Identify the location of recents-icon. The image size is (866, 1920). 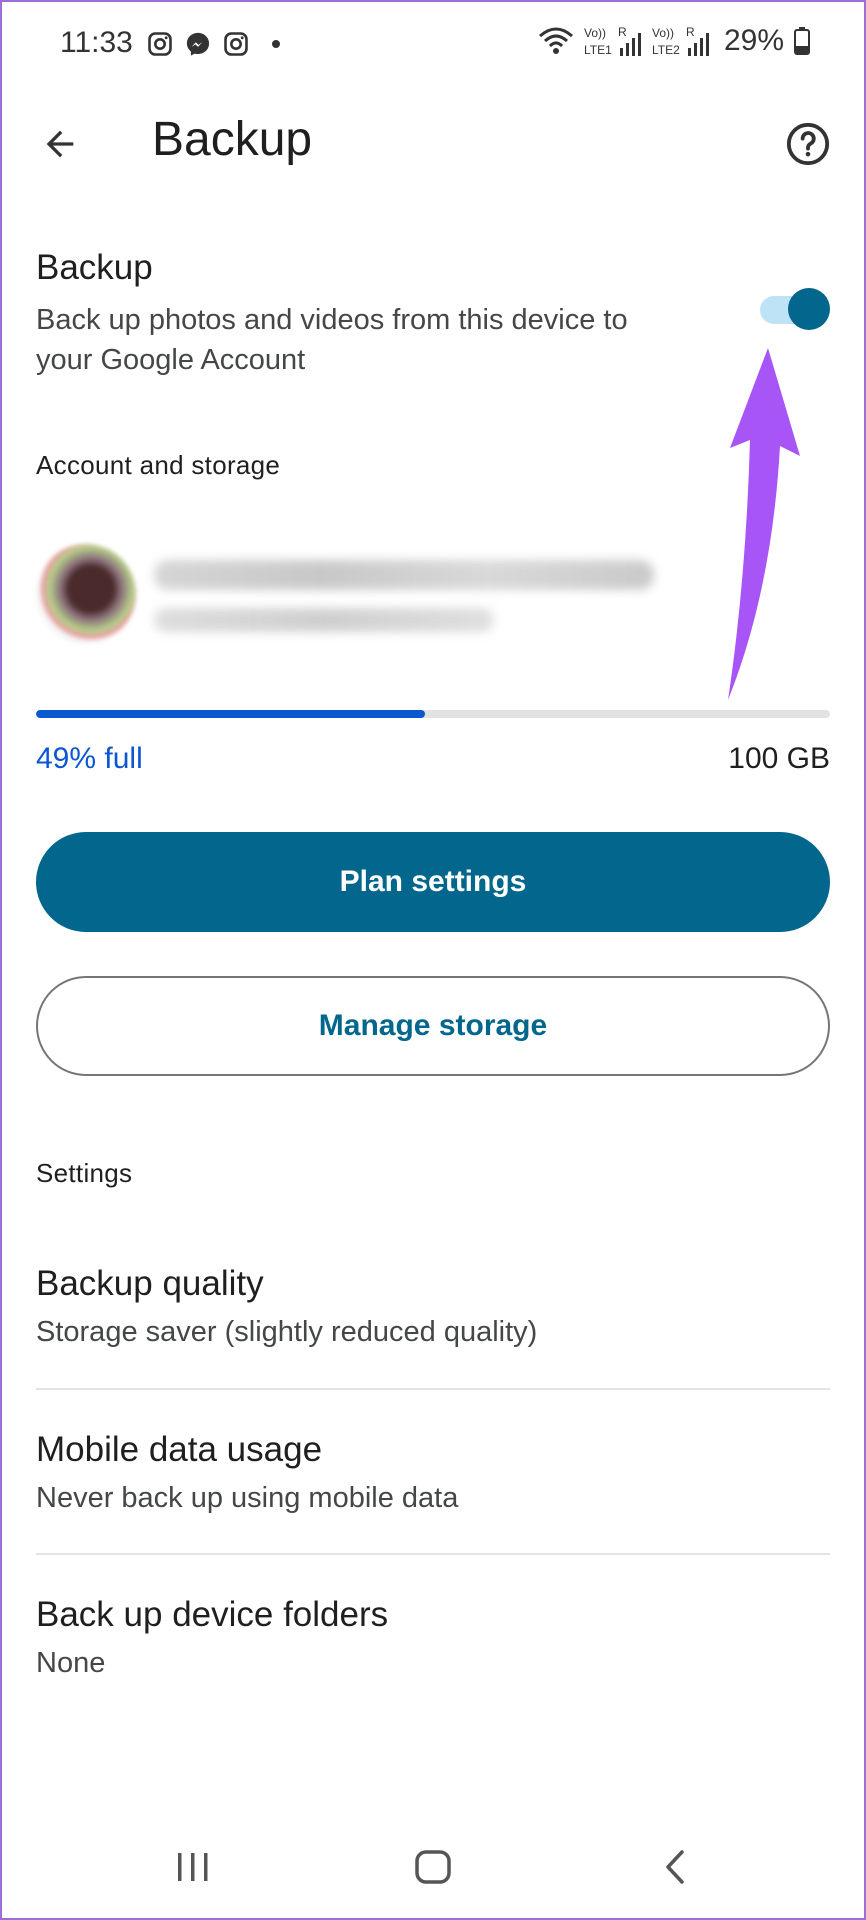
(193, 1867).